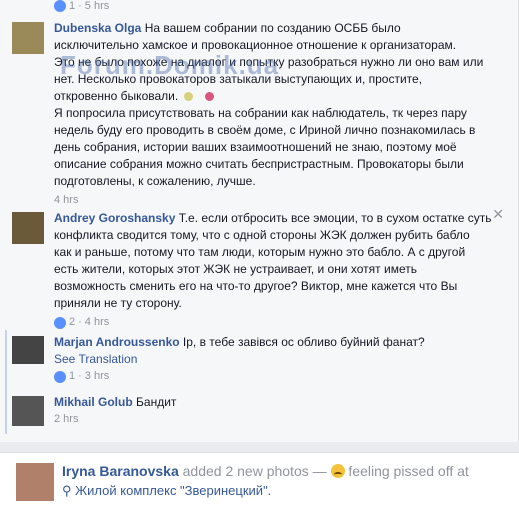 The width and height of the screenshot is (519, 513). What do you see at coordinates (274, 359) in the screenshot?
I see `see-translation-link: See Translation` at bounding box center [274, 359].